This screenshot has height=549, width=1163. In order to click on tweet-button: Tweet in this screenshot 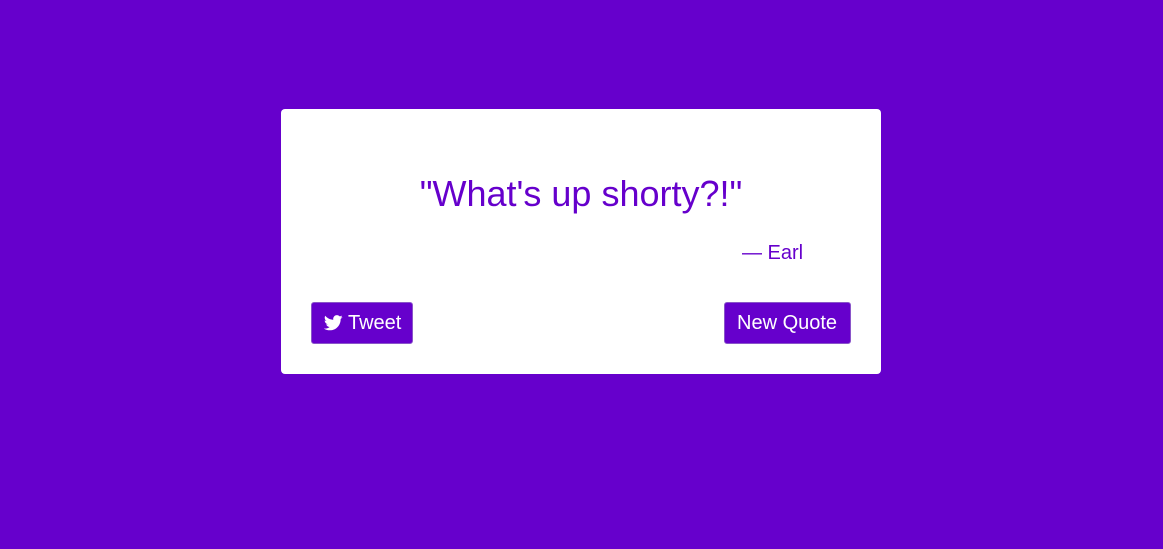, I will do `click(362, 323)`.